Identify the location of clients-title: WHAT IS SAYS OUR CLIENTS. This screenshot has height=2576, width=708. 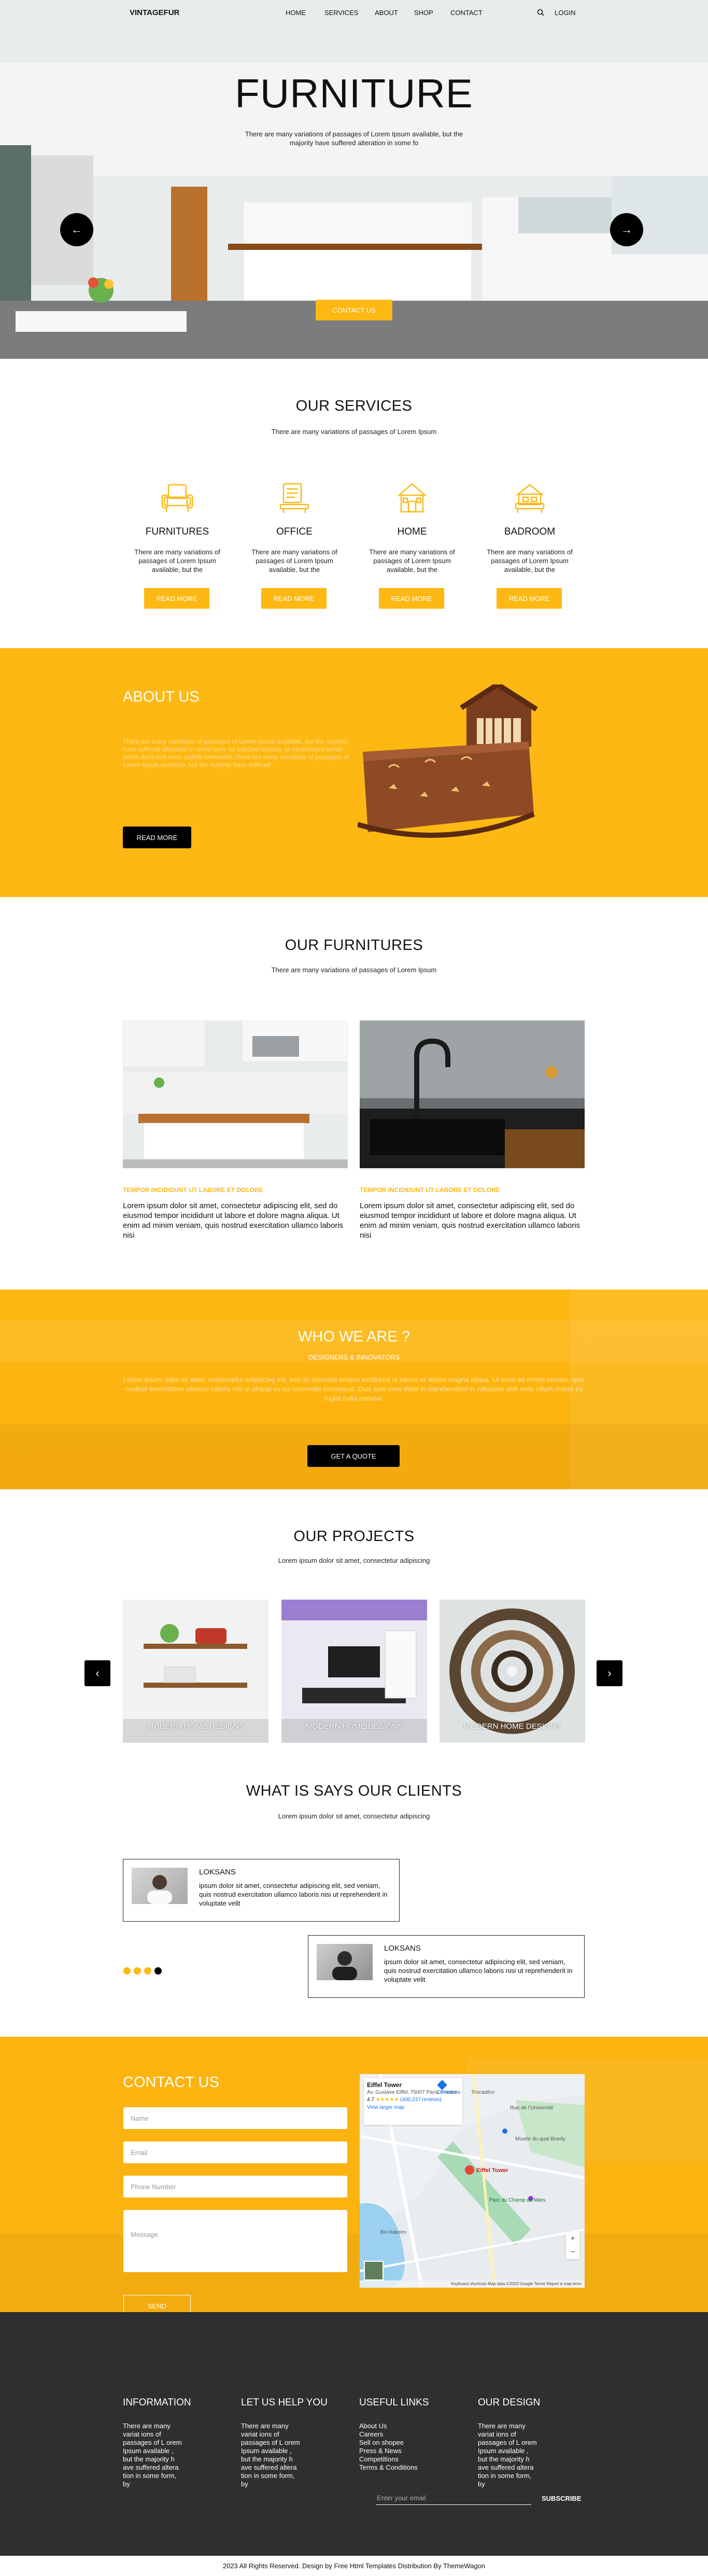
(354, 1791).